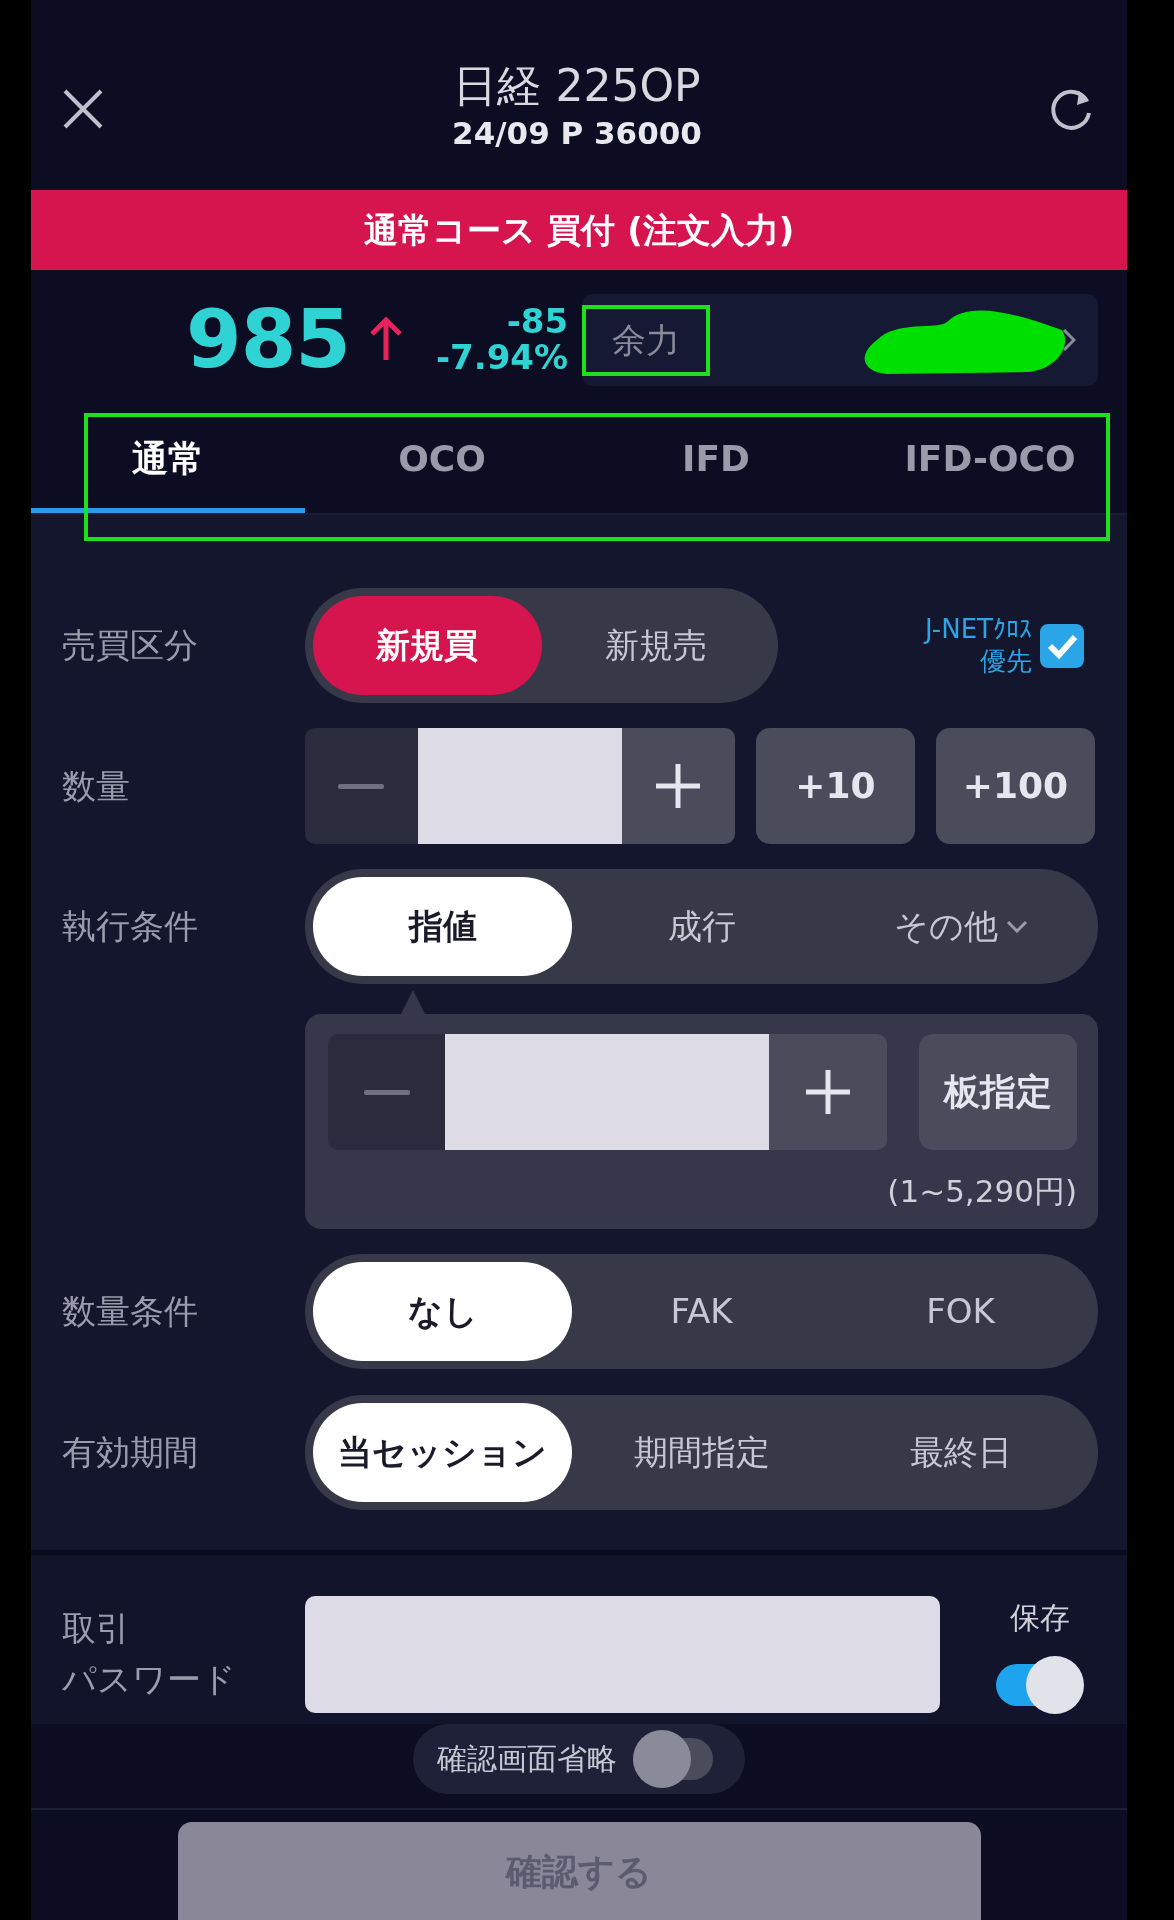  Describe the element at coordinates (622, 1654) in the screenshot. I see `password-input` at that location.